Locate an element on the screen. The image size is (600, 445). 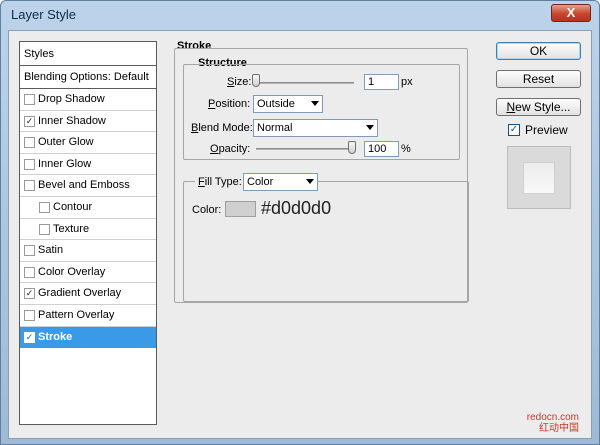
style-item-label: Bevel and Emboss is located at coordinates (84, 185).